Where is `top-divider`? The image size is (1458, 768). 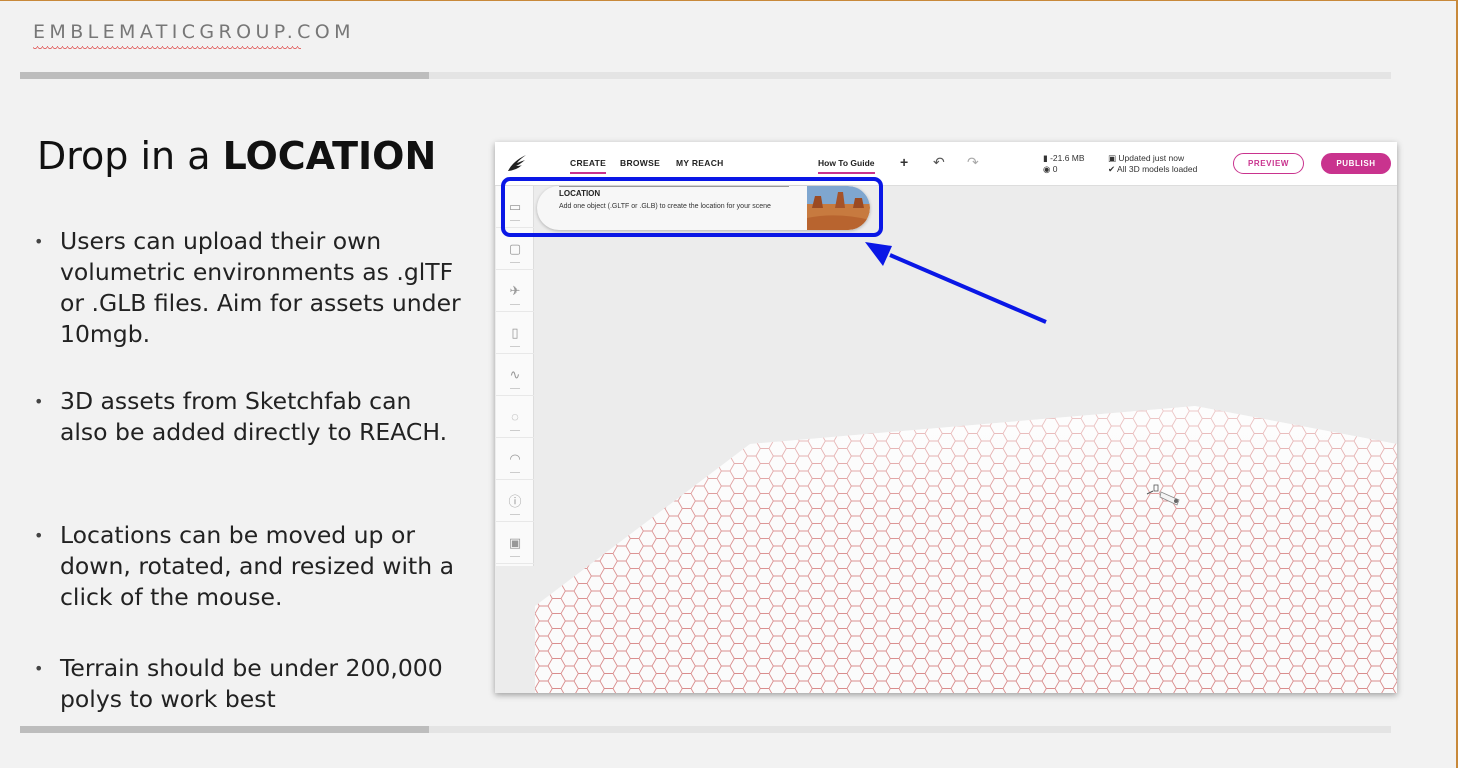
top-divider is located at coordinates (705, 75).